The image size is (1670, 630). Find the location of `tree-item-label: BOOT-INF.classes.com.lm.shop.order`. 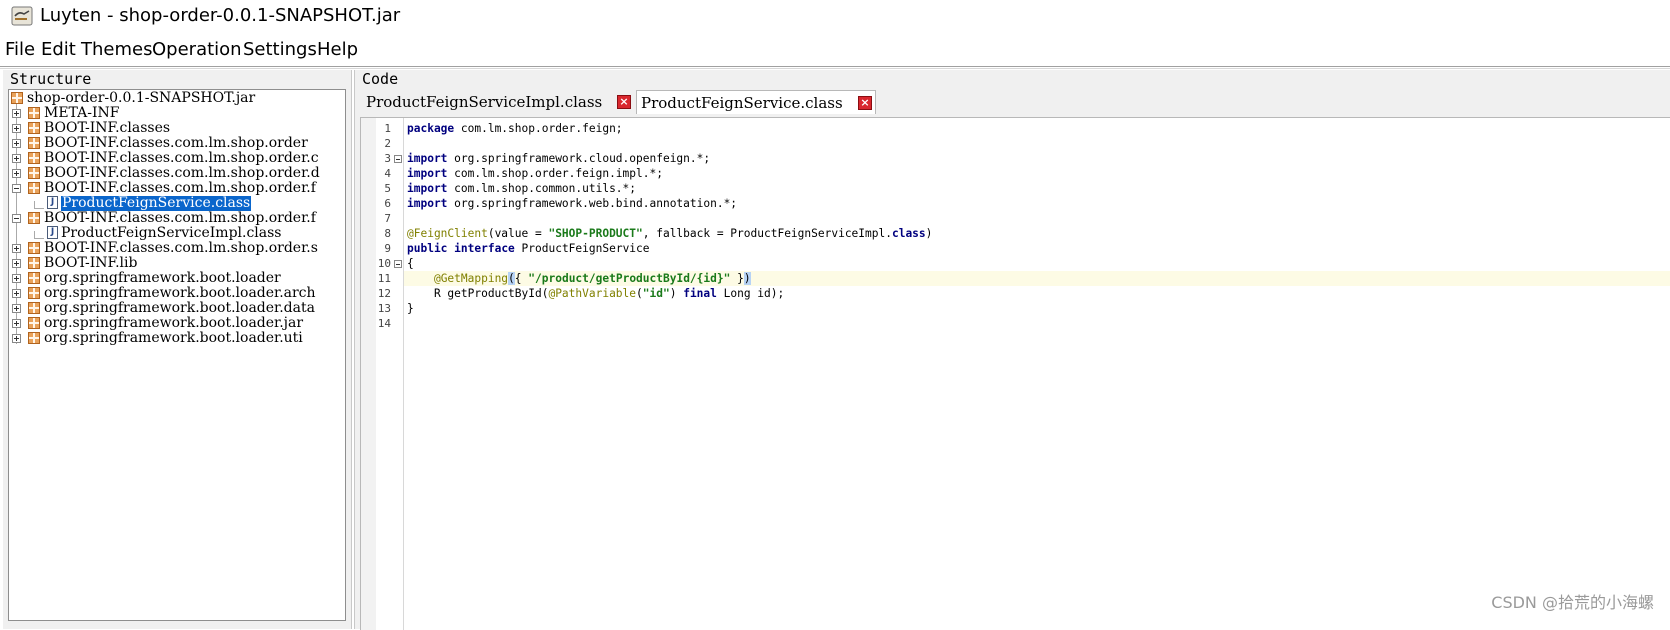

tree-item-label: BOOT-INF.classes.com.lm.shop.order is located at coordinates (176, 143).